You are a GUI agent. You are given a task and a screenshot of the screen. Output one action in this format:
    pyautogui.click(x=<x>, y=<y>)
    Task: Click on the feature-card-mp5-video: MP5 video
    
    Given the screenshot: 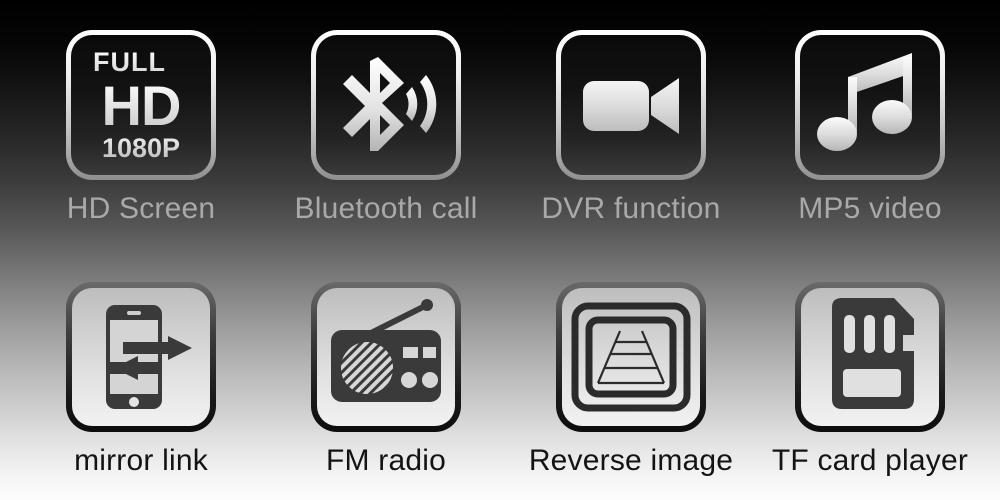 What is the action you would take?
    pyautogui.click(x=870, y=127)
    